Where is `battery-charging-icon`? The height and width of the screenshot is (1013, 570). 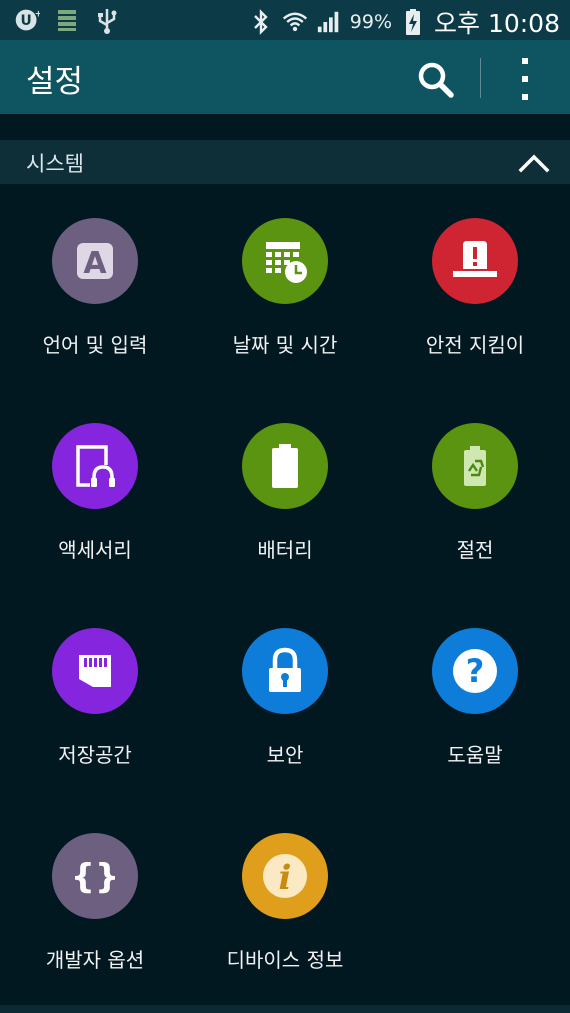
battery-charging-icon is located at coordinates (413, 22).